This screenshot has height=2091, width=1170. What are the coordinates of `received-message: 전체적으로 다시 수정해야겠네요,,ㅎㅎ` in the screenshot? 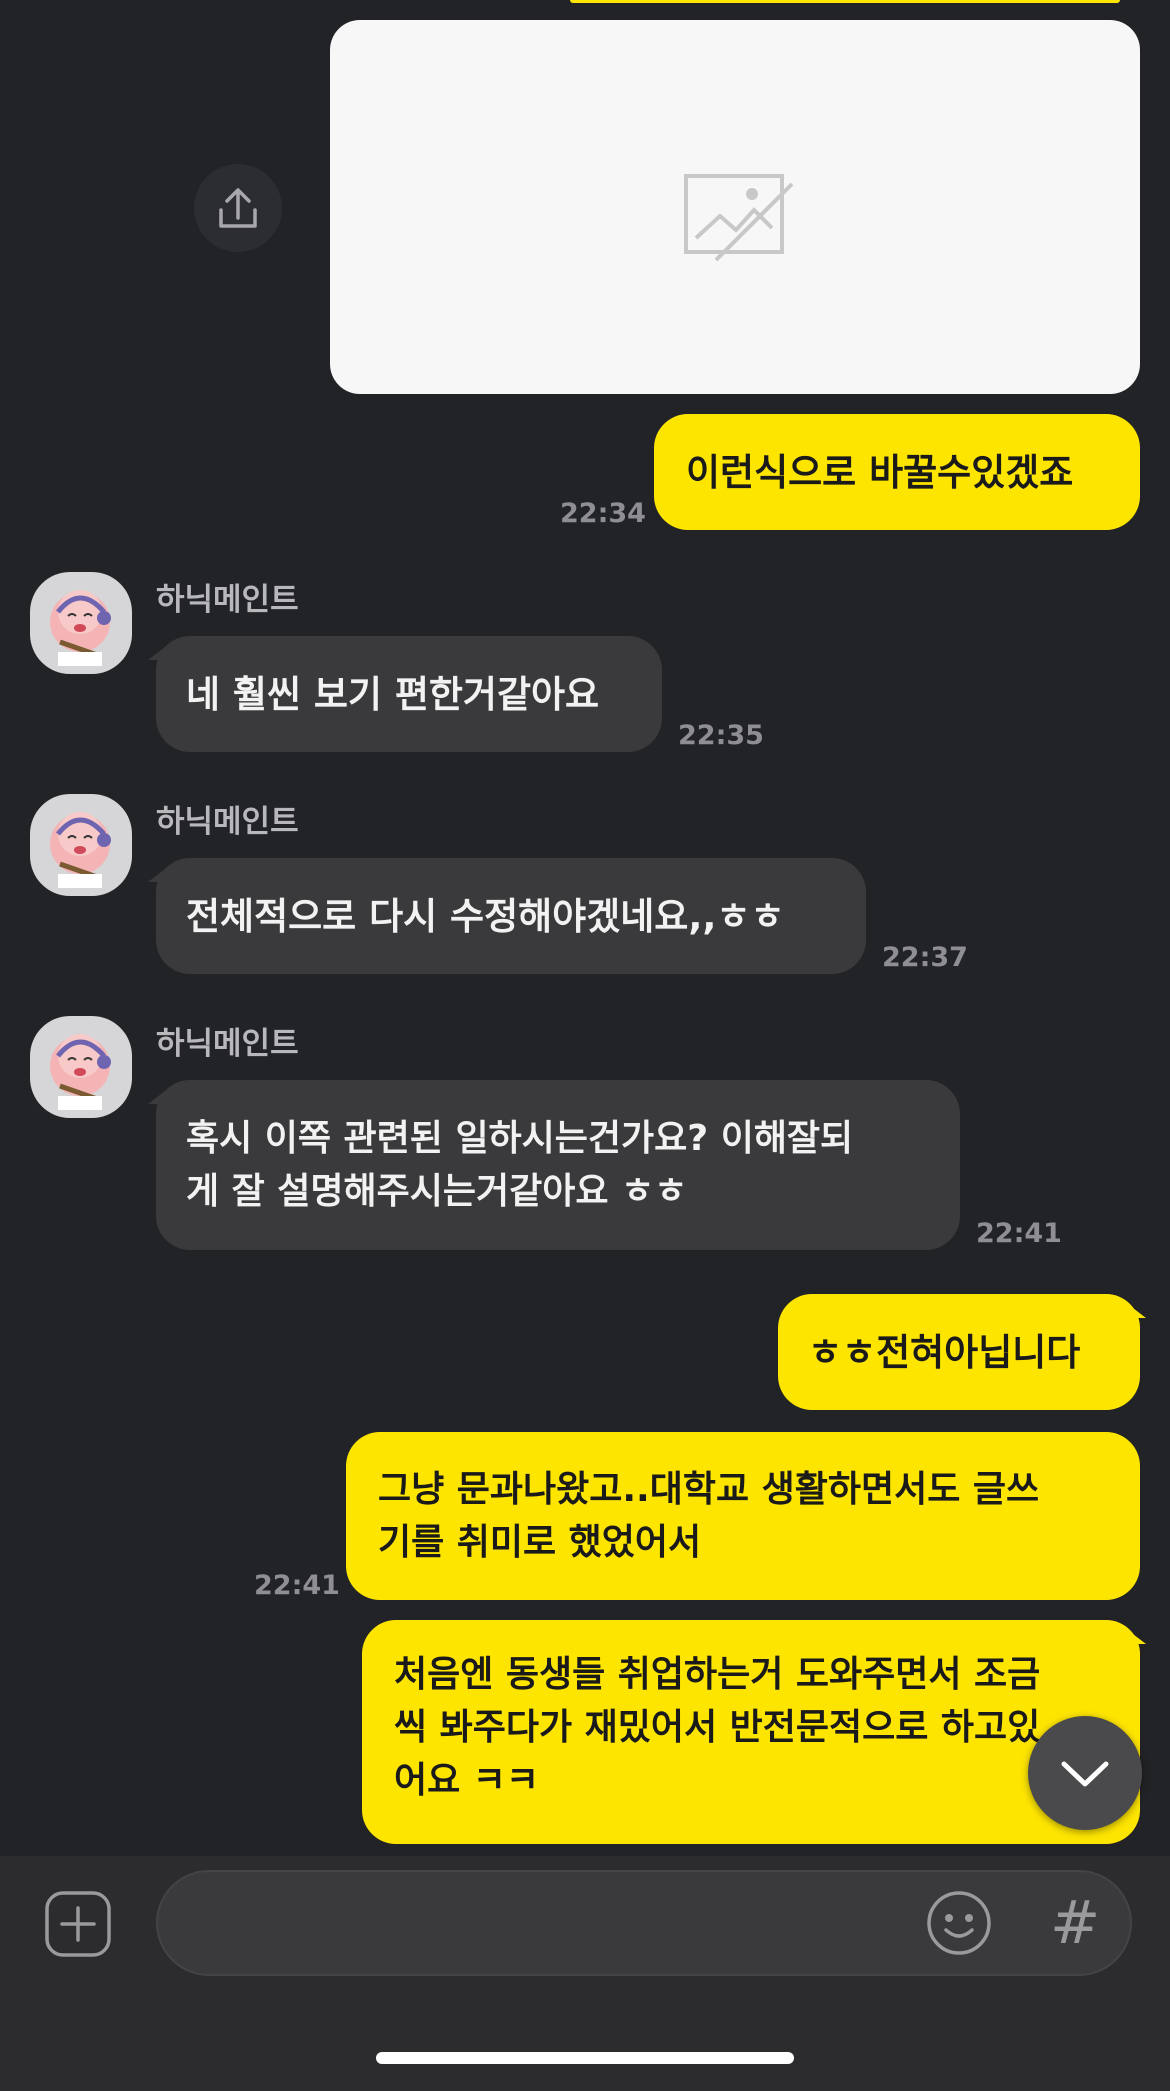 It's located at (511, 916).